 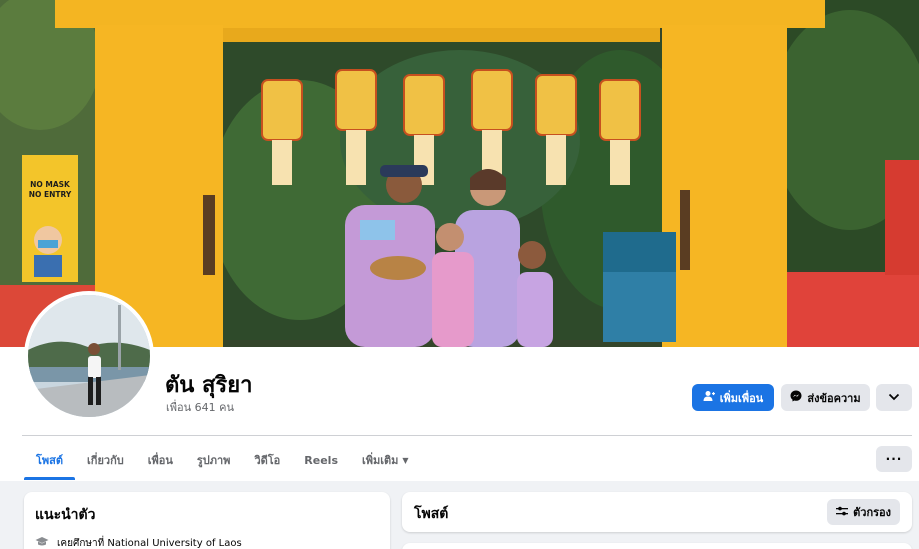 What do you see at coordinates (209, 385) in the screenshot?
I see `profile-name: ตัน สุริยา` at bounding box center [209, 385].